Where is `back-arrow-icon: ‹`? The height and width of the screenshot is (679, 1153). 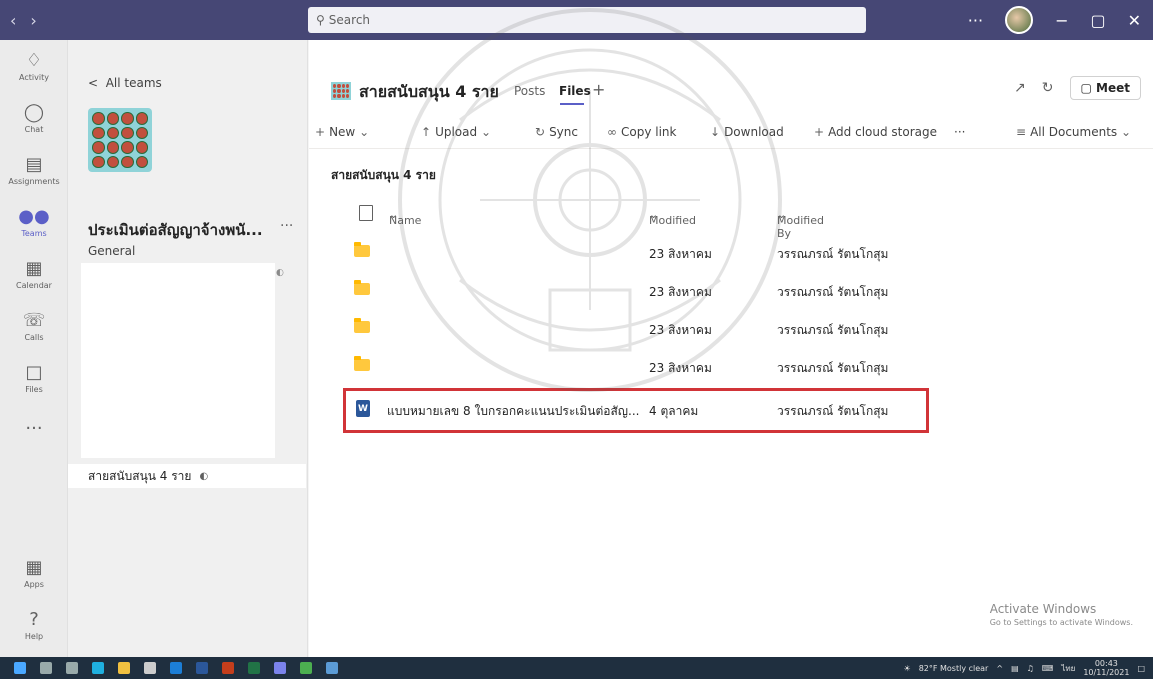
back-arrow-icon: ‹ is located at coordinates (13, 20).